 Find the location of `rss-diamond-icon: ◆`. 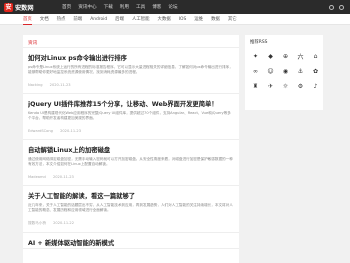

rss-diamond-icon: ◆ is located at coordinates (270, 56).